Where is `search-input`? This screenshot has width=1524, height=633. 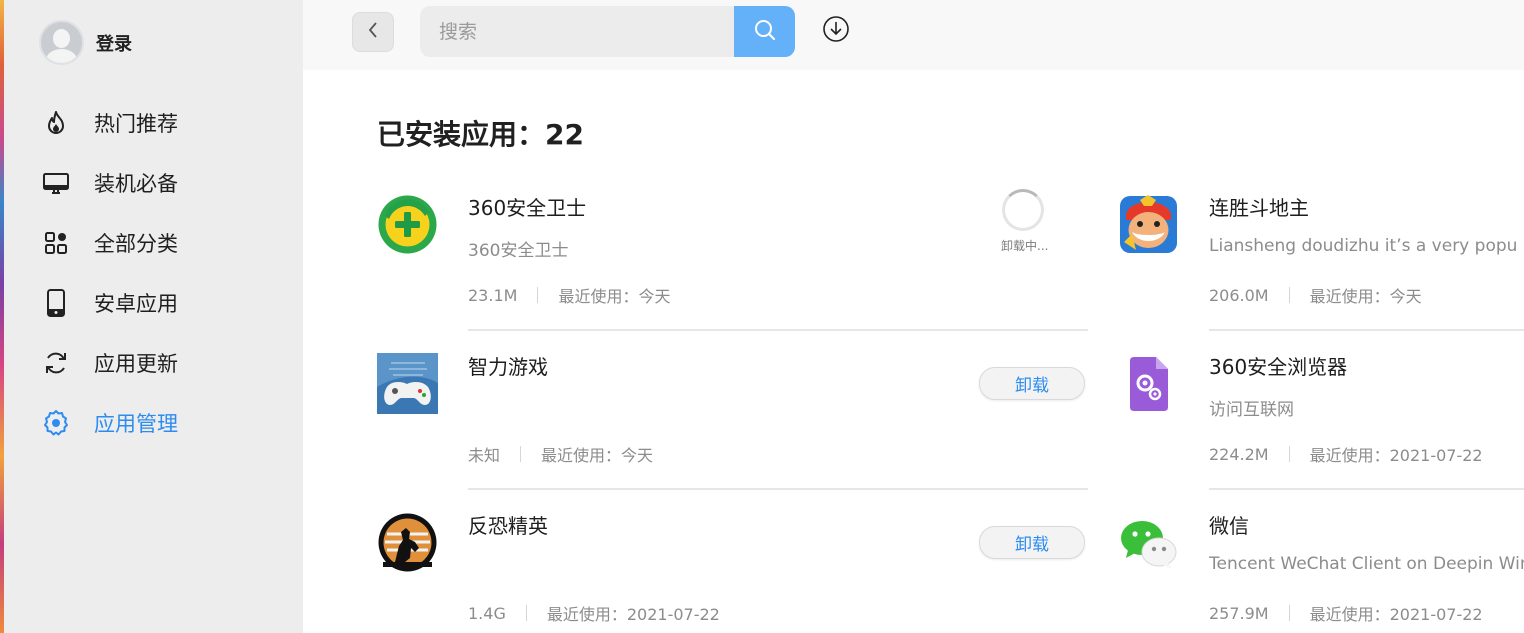
search-input is located at coordinates (577, 31).